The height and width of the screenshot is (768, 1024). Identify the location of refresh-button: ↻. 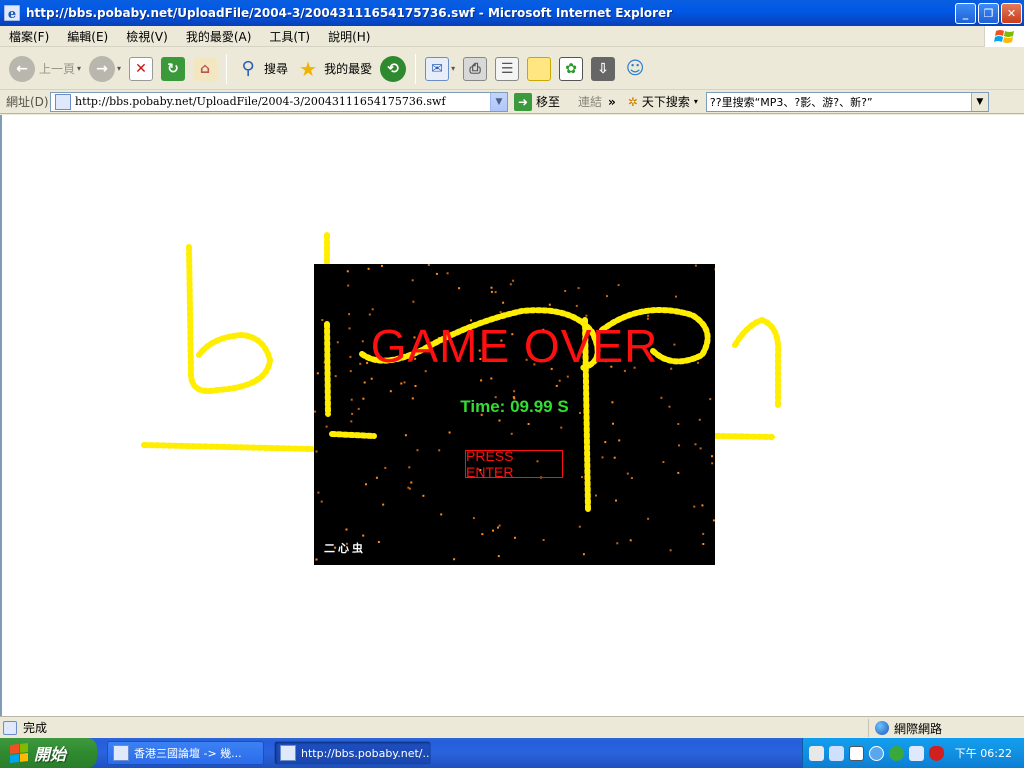
(173, 69).